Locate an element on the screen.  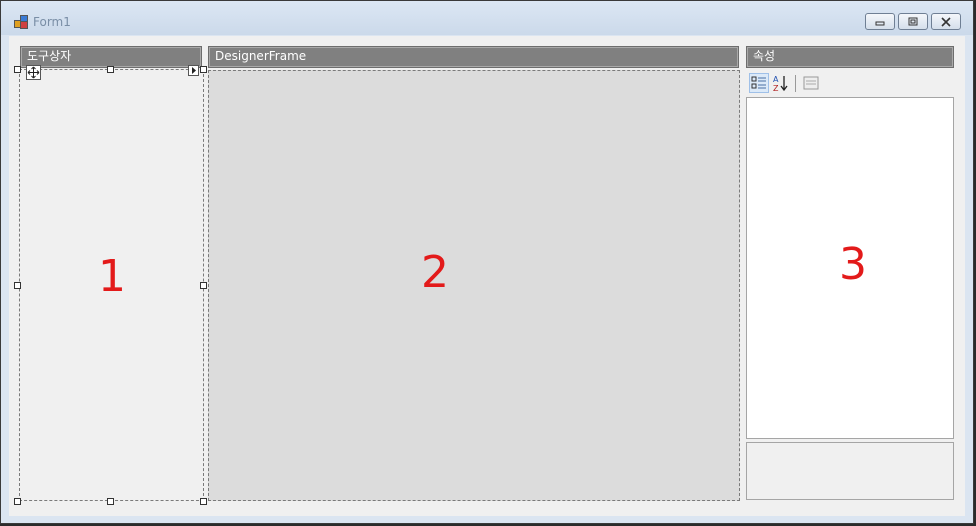
smart-tag-icon is located at coordinates (193, 70).